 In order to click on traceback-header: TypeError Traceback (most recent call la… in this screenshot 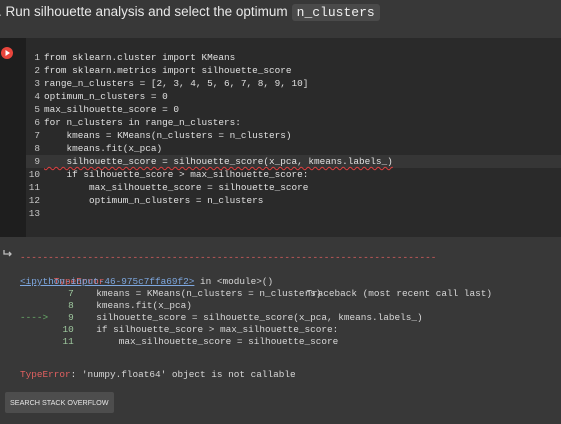, I will do `click(260, 281)`.